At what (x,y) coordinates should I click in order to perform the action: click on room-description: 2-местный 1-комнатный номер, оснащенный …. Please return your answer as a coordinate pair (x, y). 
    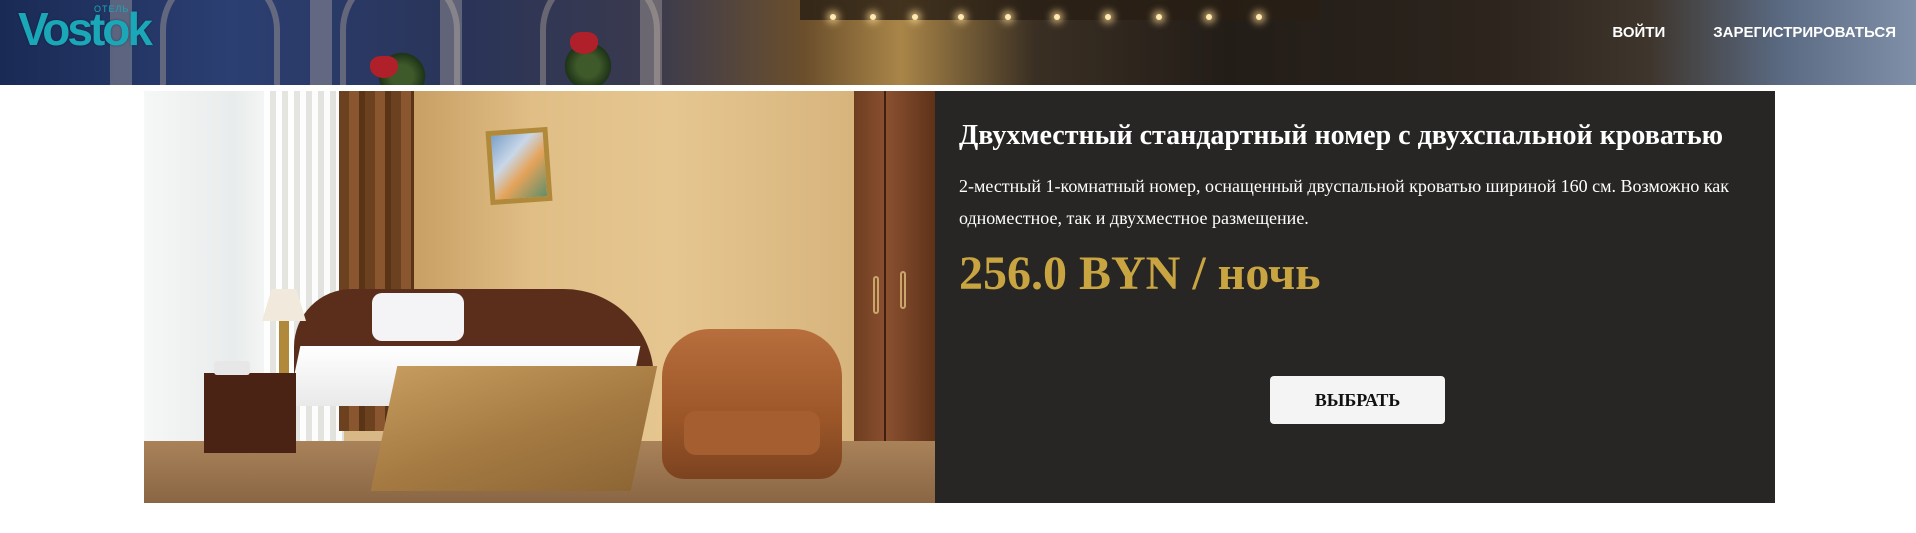
    Looking at the image, I should click on (1344, 202).